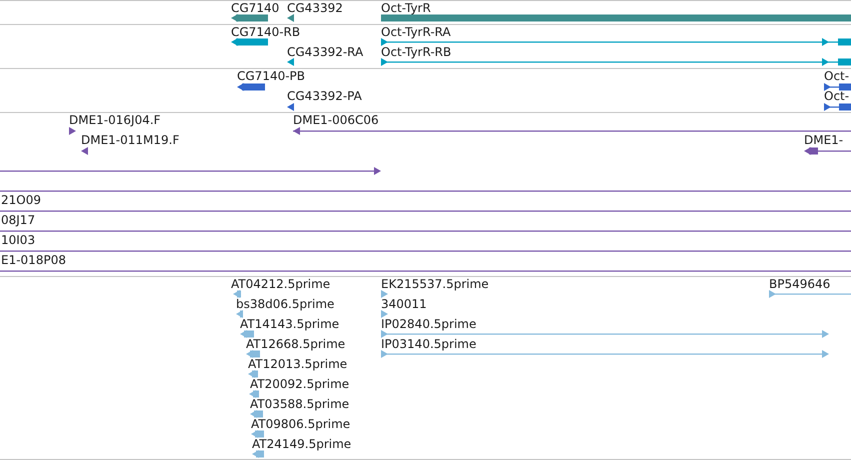 This screenshot has width=851, height=460. I want to click on feature-label: DME1-006C06, so click(336, 120).